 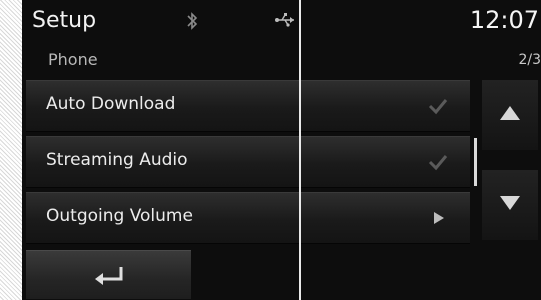 I want to click on scrollbar-thumb, so click(x=475, y=162).